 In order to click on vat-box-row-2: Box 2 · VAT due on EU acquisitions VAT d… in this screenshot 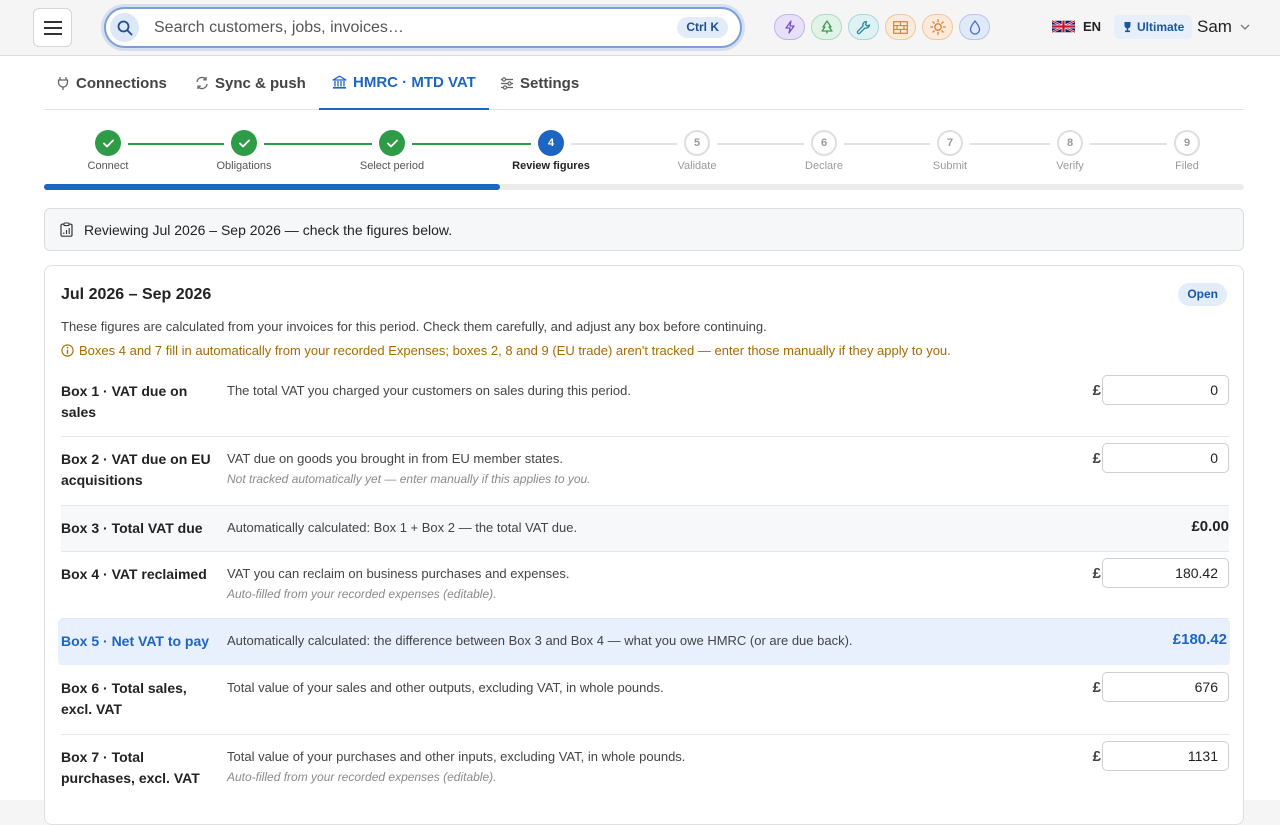, I will do `click(645, 471)`.